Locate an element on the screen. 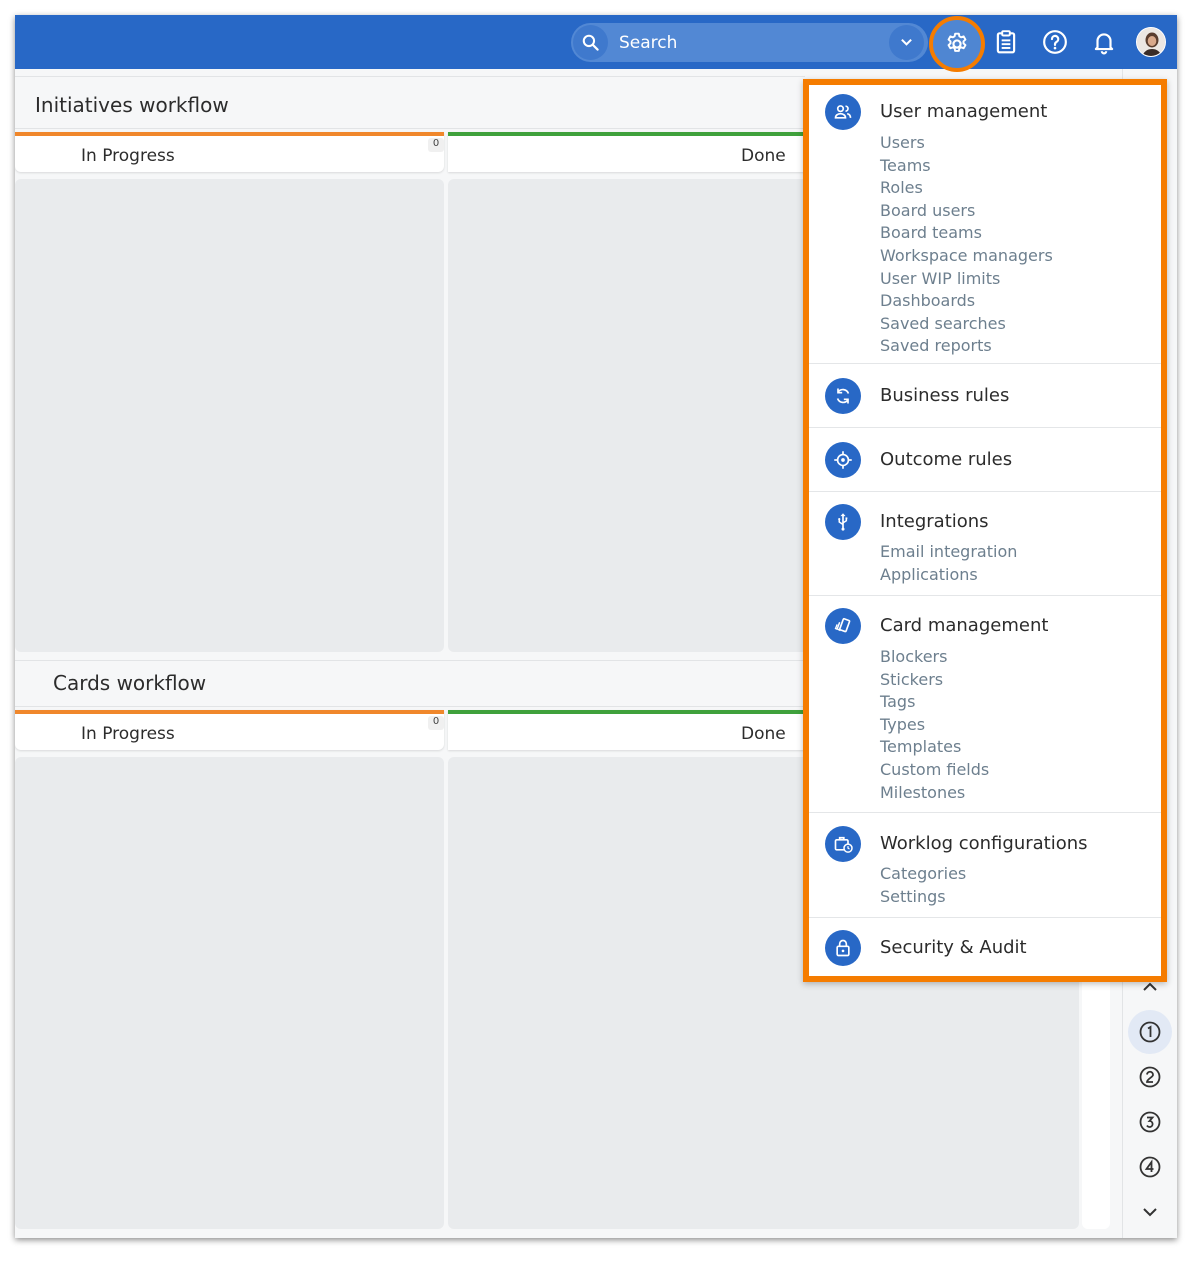  menu-item-tags: Tags is located at coordinates (934, 702).